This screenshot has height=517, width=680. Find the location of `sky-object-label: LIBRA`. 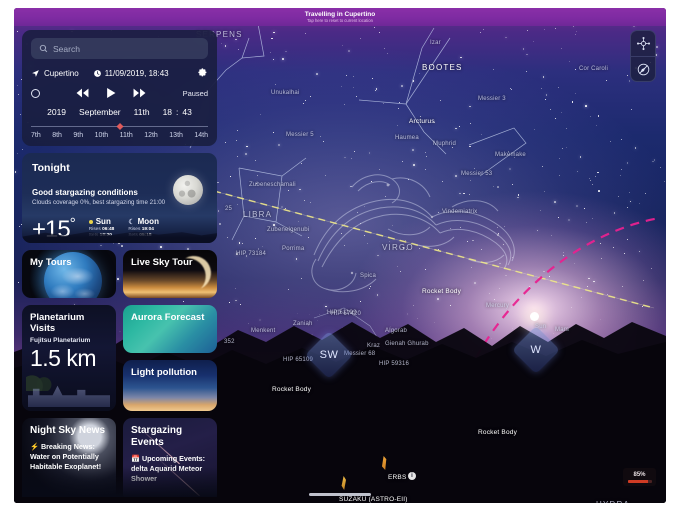

sky-object-label: LIBRA is located at coordinates (257, 214).